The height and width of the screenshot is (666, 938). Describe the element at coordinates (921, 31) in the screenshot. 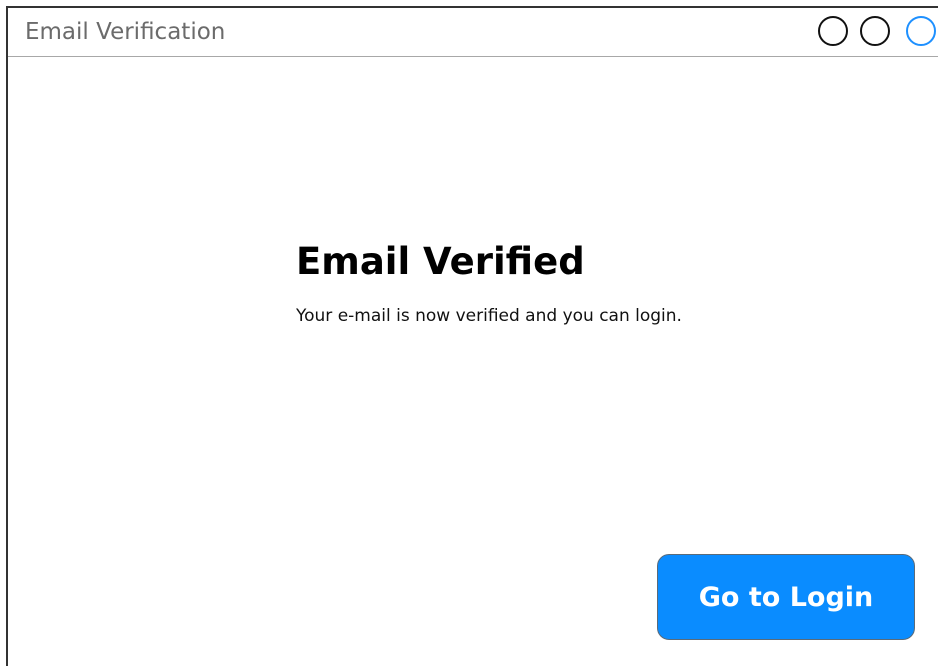

I see `close-icon` at that location.